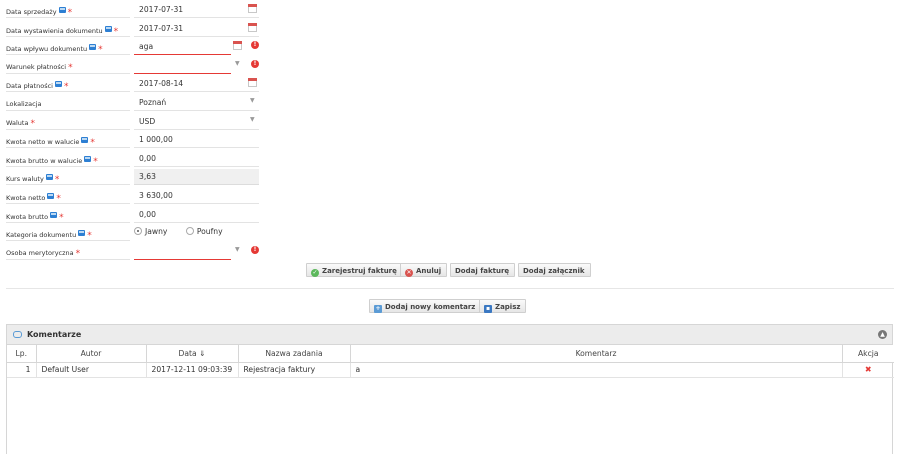 The width and height of the screenshot is (900, 454). I want to click on location-select: Poznań, so click(196, 103).